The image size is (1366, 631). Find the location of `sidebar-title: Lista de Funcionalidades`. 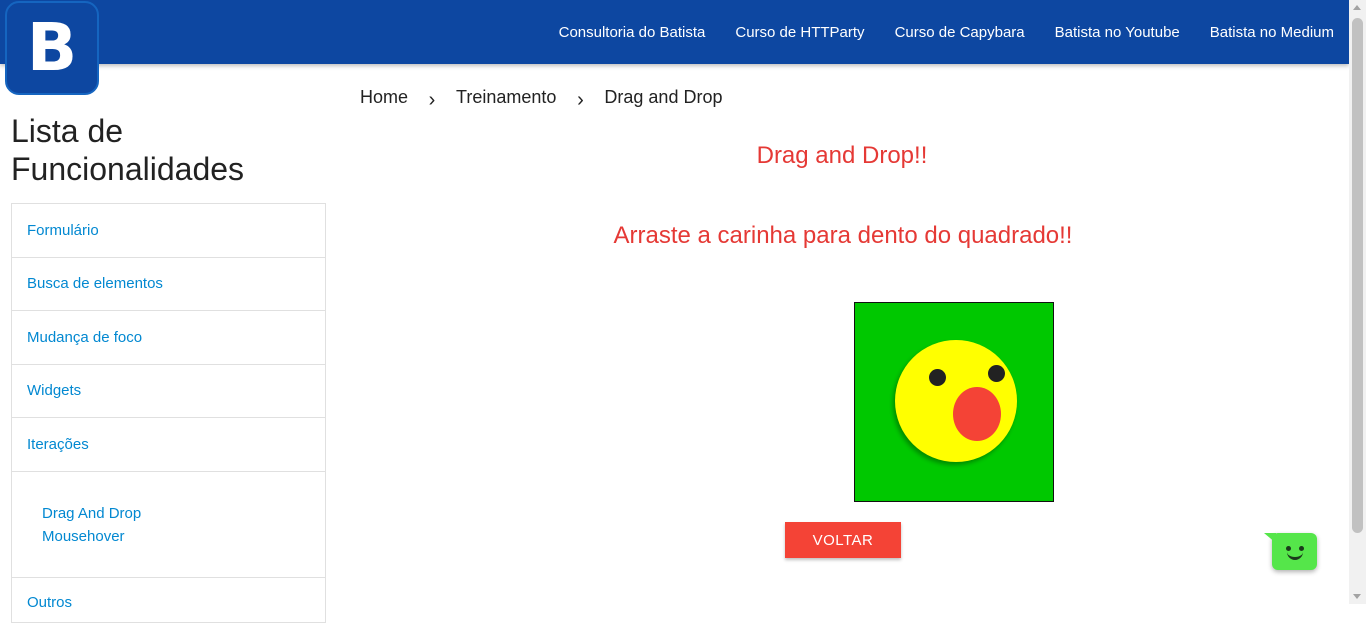

sidebar-title: Lista de Funcionalidades is located at coordinates (161, 150).